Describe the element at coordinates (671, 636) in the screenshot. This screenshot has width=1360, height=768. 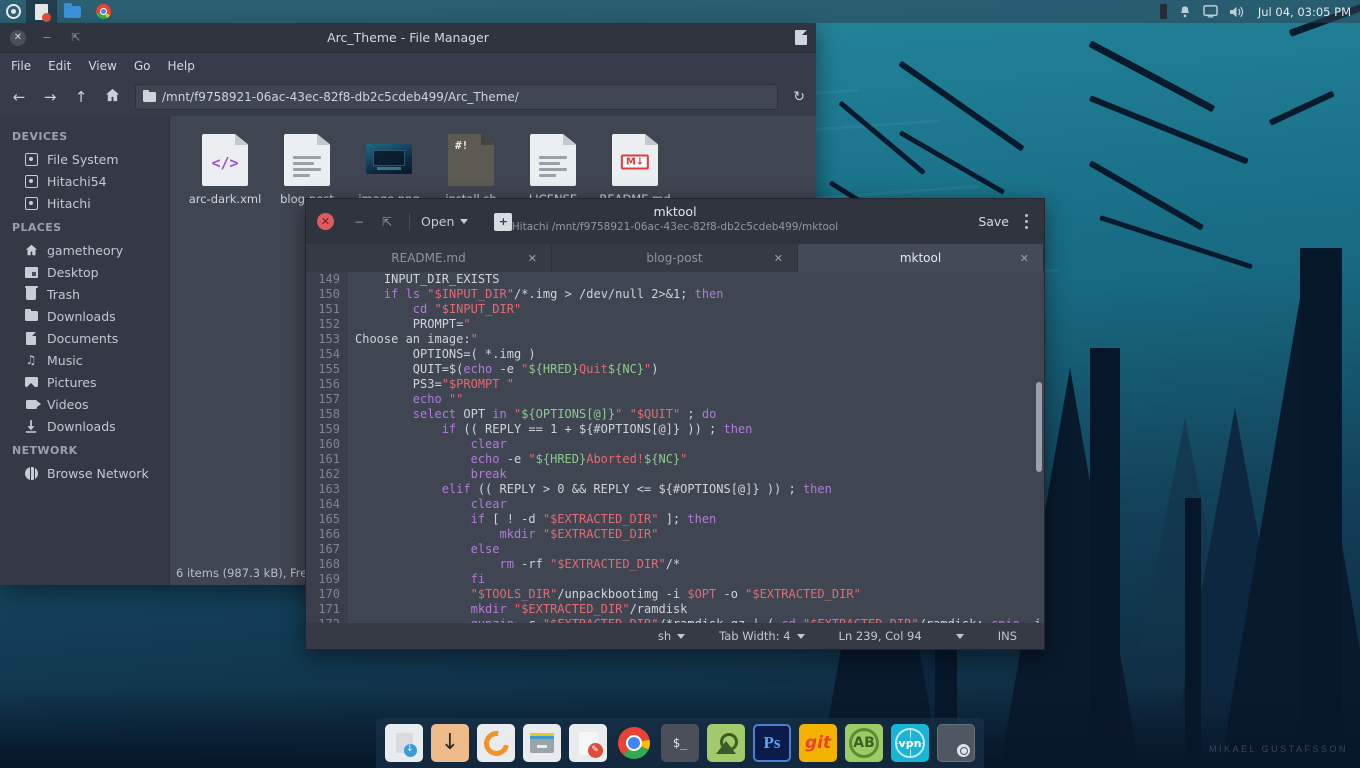
I see `language-selector: sh` at that location.